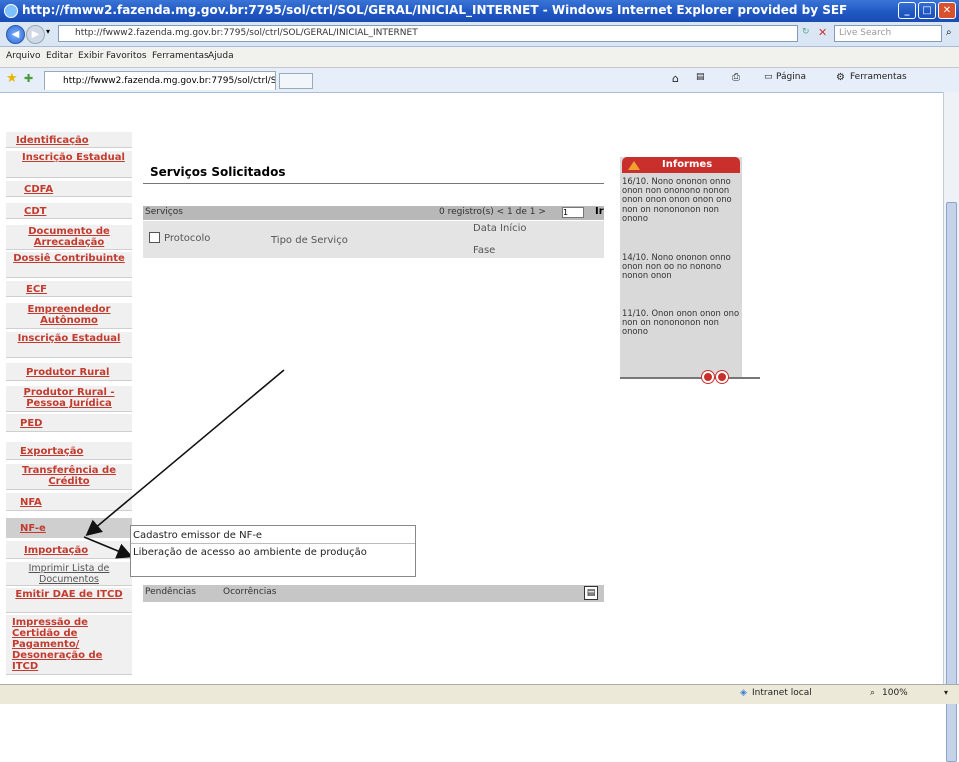  I want to click on document-icon: ▤, so click(591, 593).